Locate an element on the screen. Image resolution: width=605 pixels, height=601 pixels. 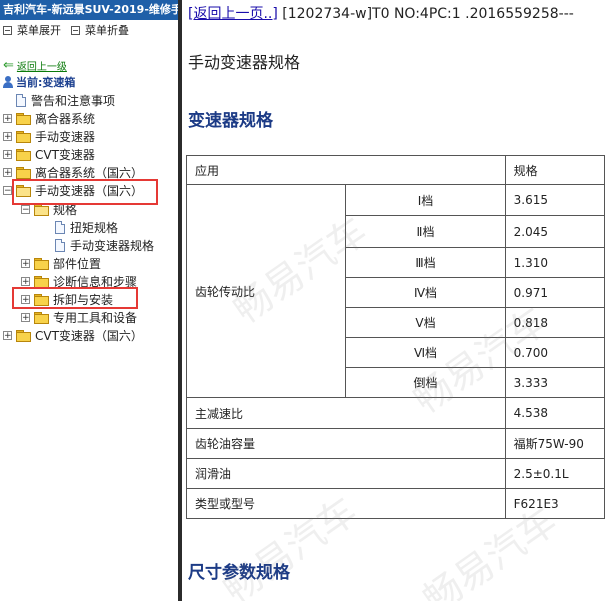
tree-item-label: 规格 is located at coordinates (65, 209).